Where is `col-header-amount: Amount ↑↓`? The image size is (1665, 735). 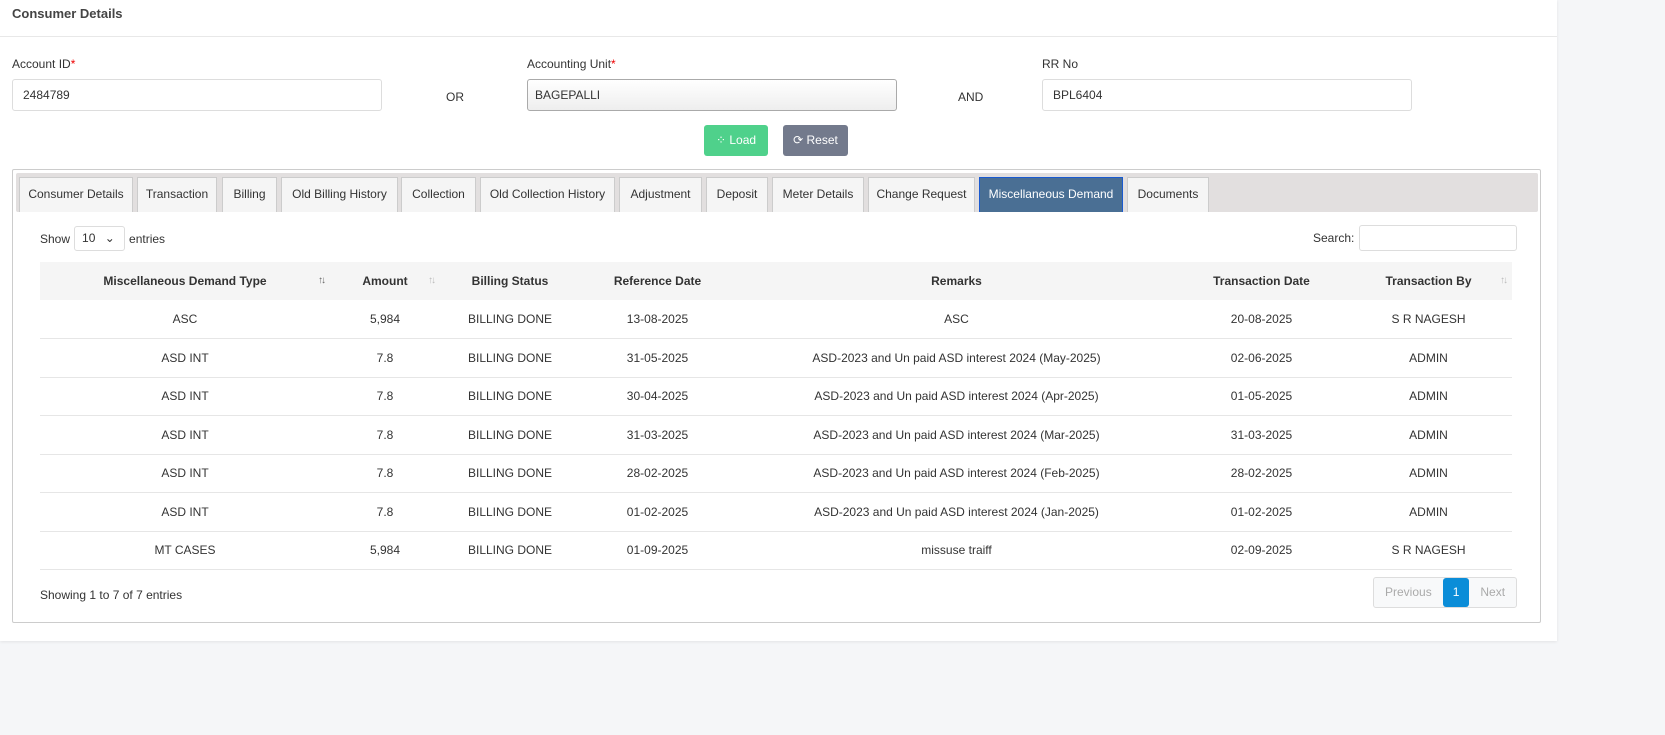 col-header-amount: Amount ↑↓ is located at coordinates (385, 281).